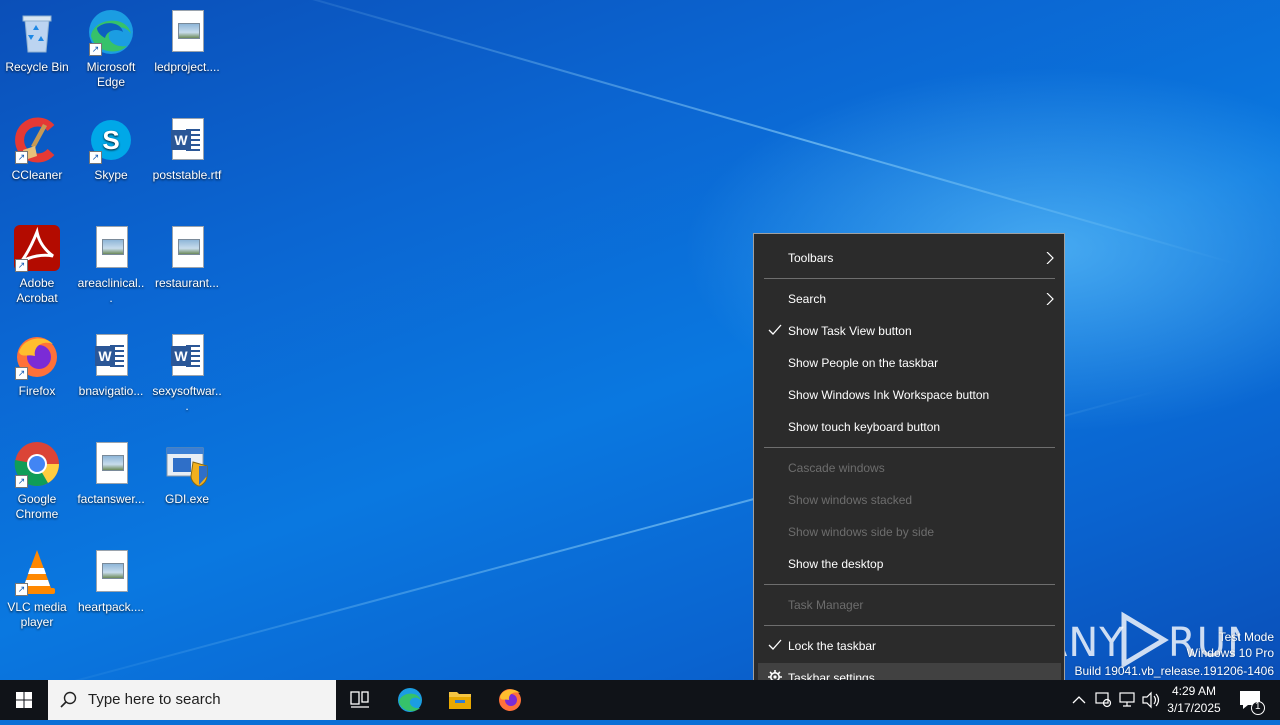  I want to click on ccleaner-icon: ↗, so click(37, 140).